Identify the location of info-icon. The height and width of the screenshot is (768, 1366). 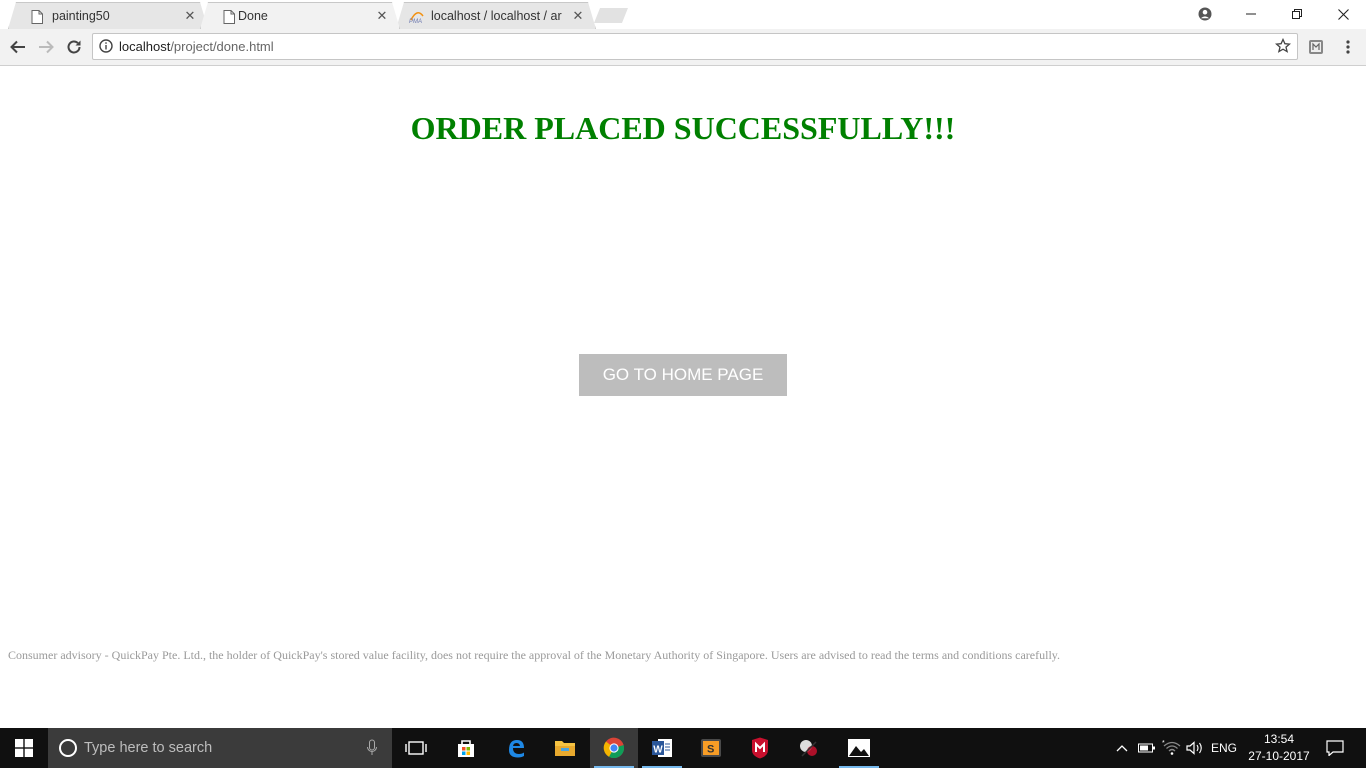
(106, 46).